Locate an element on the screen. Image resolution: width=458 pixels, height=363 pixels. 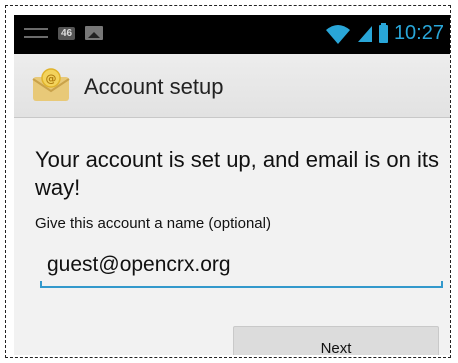
battery-icon is located at coordinates (383, 32).